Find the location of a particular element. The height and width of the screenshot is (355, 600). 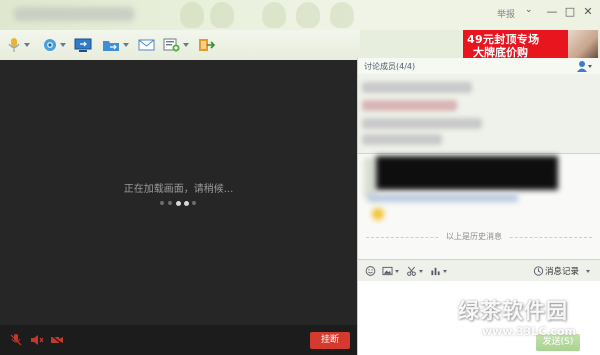

file-transfer-icon is located at coordinates (111, 45).